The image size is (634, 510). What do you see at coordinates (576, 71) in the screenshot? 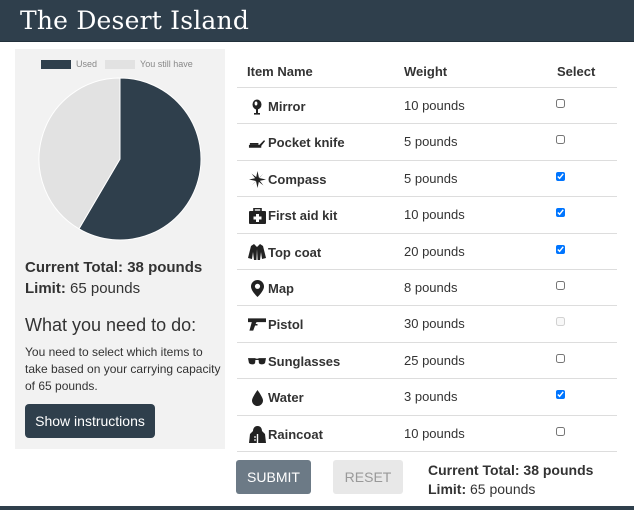
I see `header-select: Select` at bounding box center [576, 71].